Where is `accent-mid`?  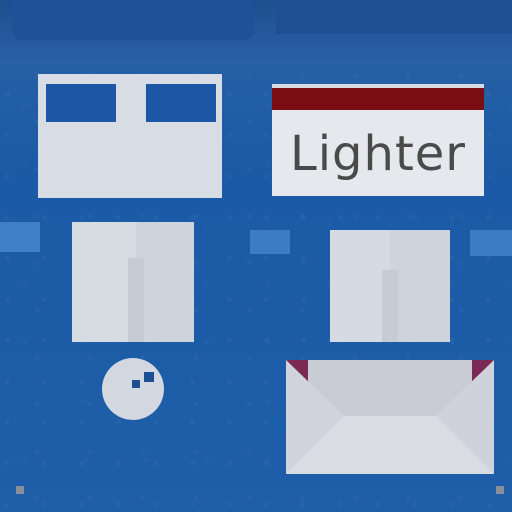
accent-mid is located at coordinates (270, 242).